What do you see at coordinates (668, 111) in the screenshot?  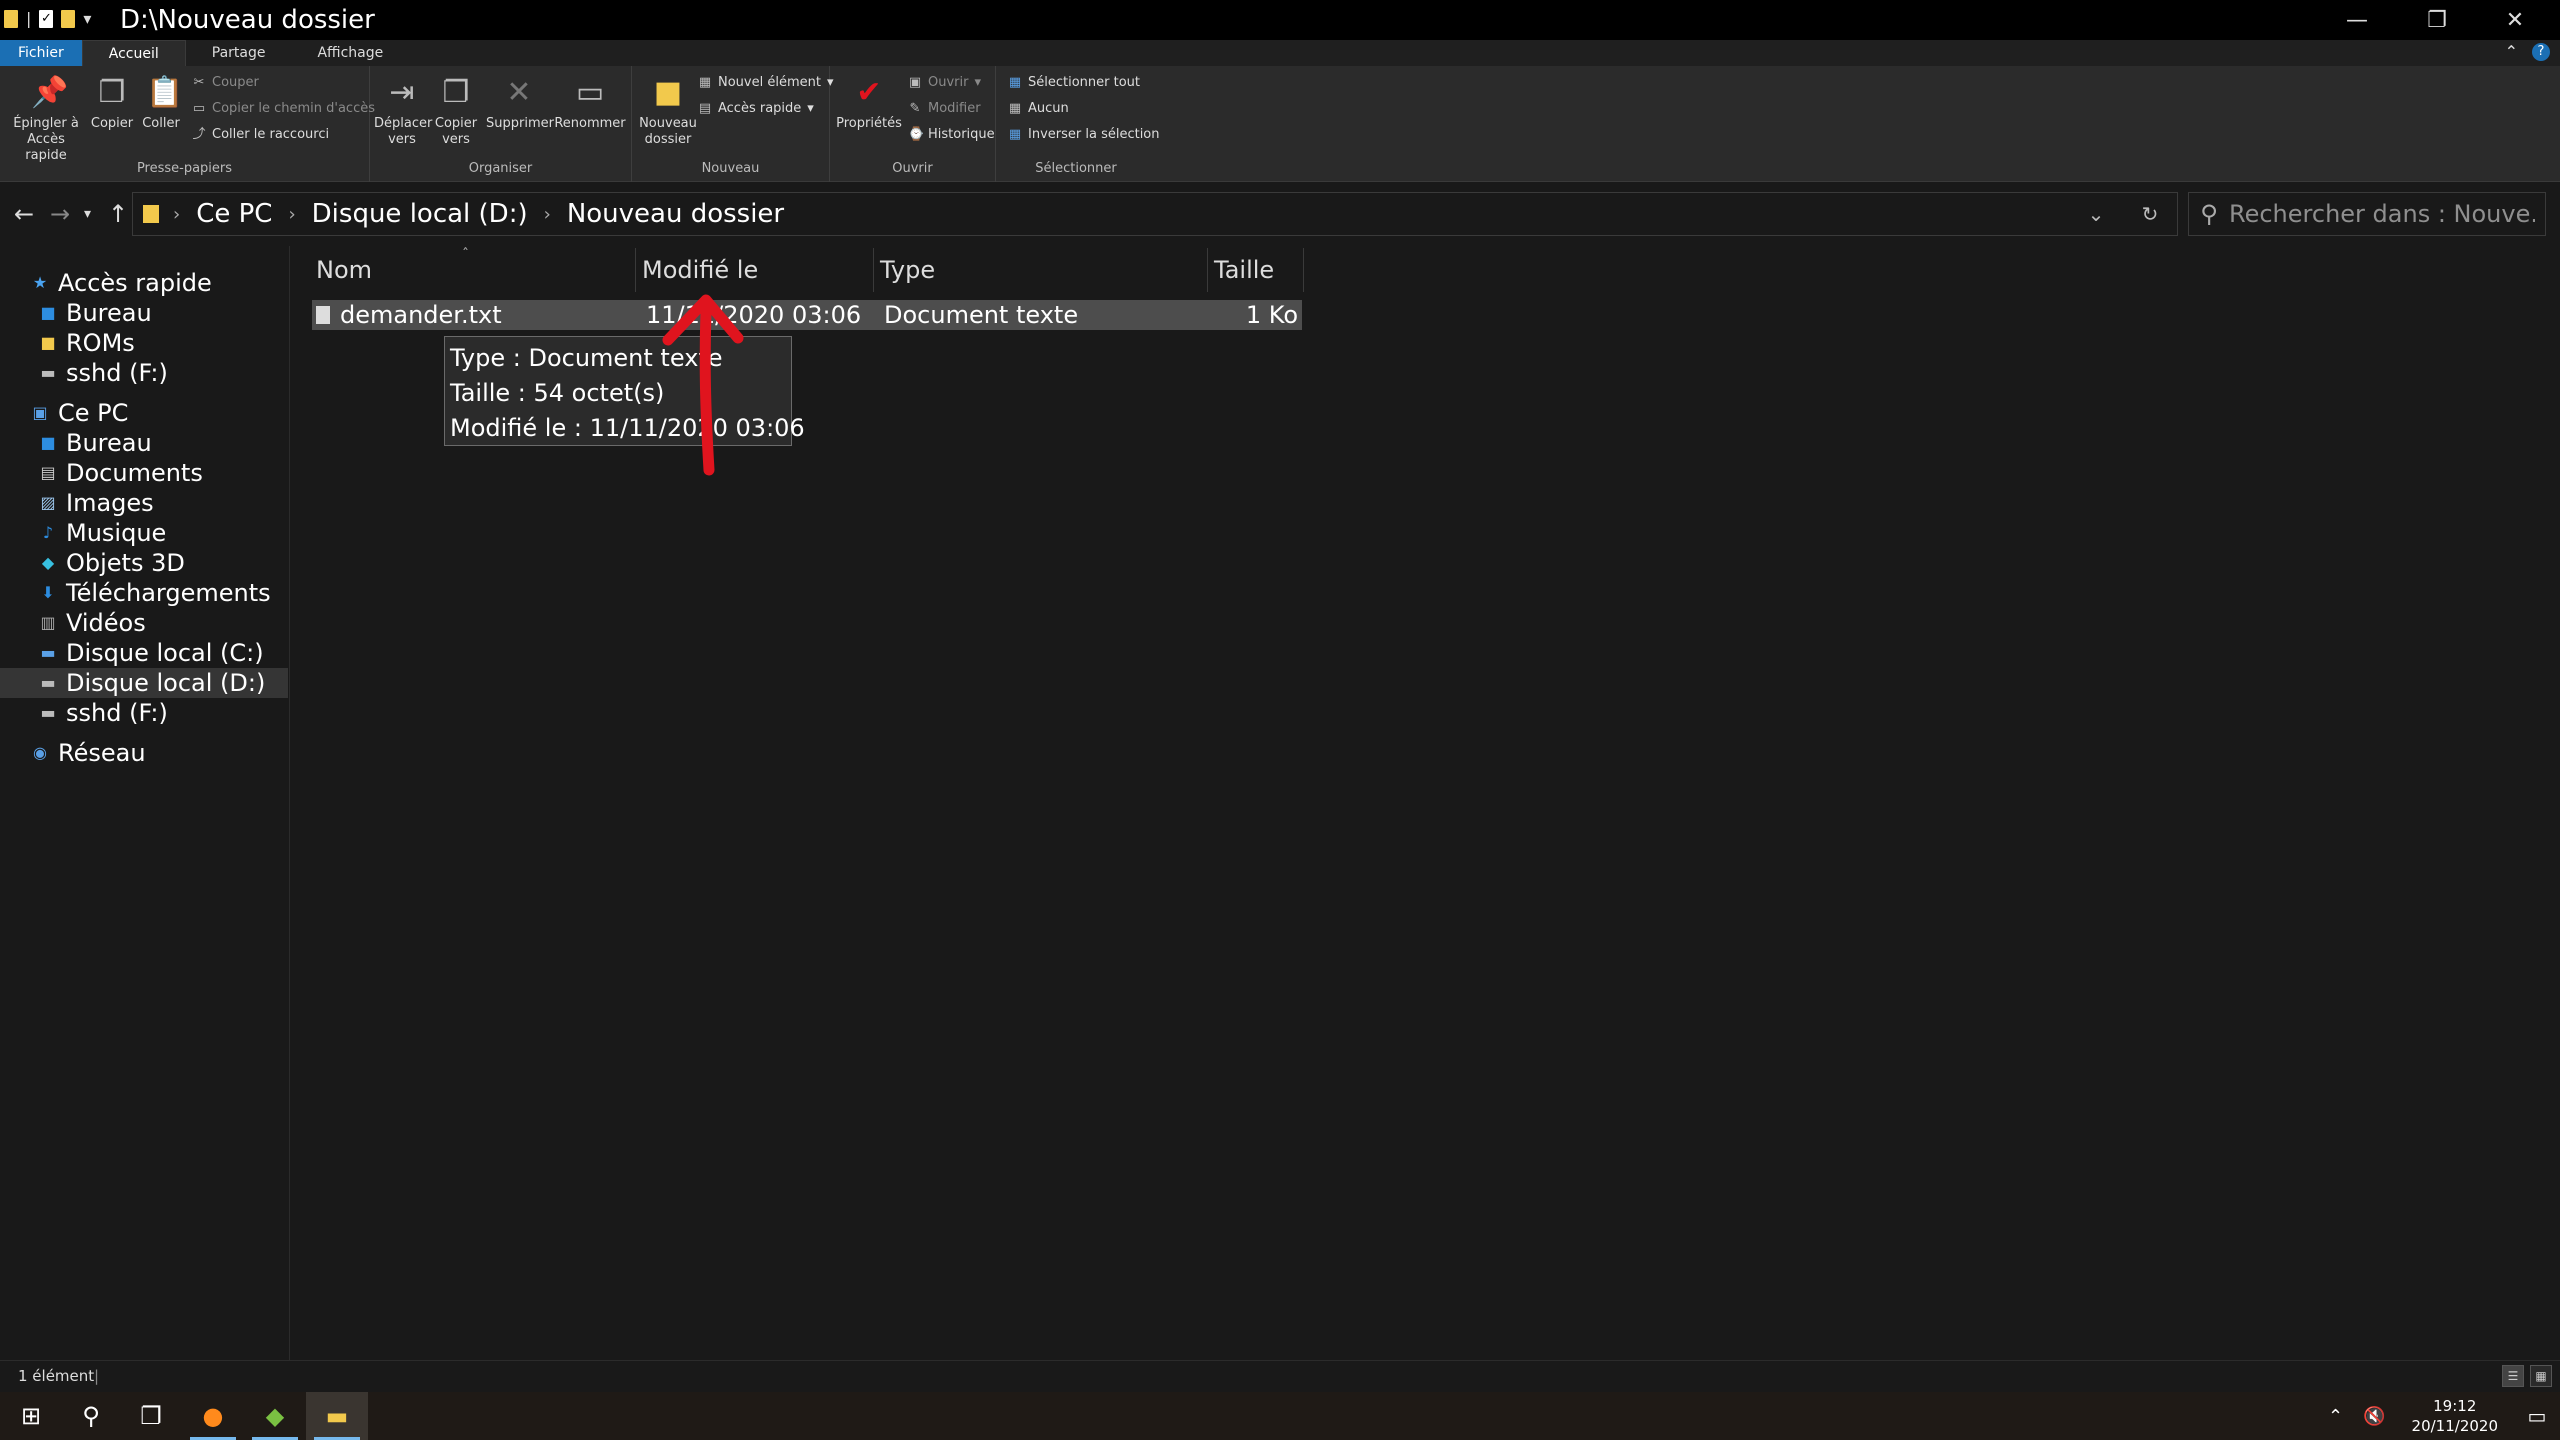 I see `new-folder-button: ■ Nouveau dossier` at bounding box center [668, 111].